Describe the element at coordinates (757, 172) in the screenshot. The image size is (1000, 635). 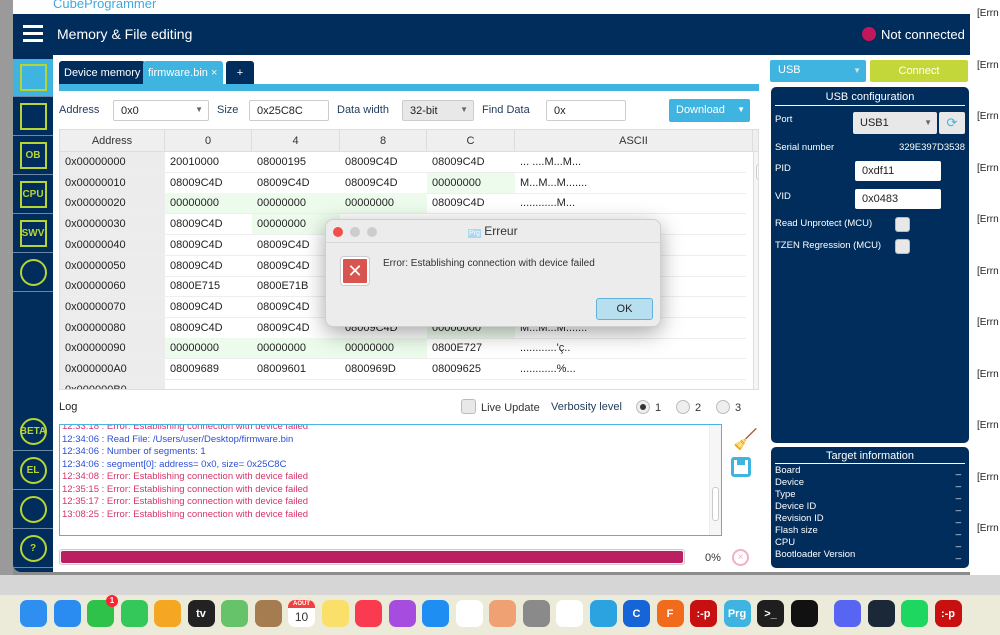
I see `scrollbar-thumb` at that location.